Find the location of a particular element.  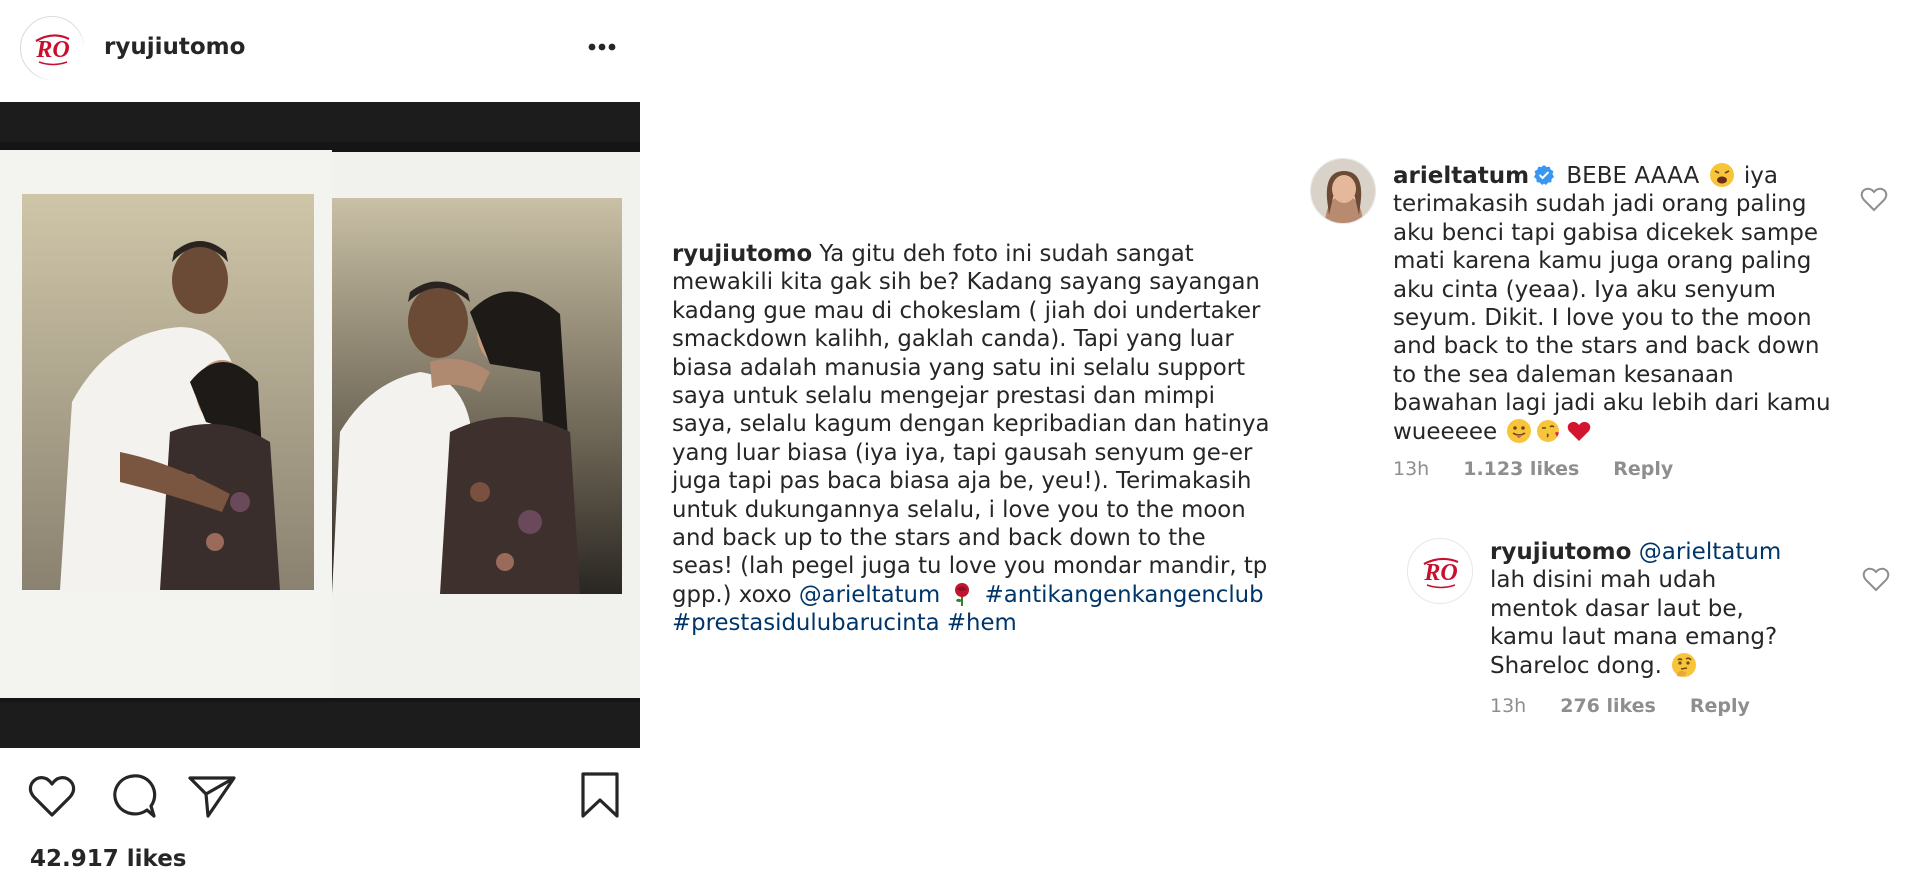

comment-text: BEBE AAAA is located at coordinates (1633, 176).